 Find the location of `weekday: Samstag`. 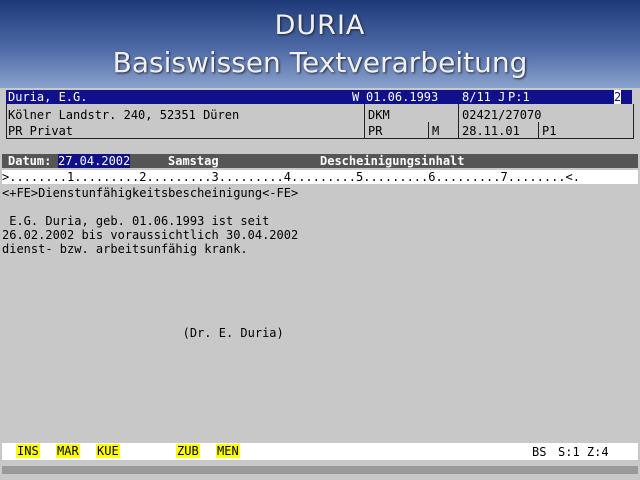

weekday: Samstag is located at coordinates (193, 161).